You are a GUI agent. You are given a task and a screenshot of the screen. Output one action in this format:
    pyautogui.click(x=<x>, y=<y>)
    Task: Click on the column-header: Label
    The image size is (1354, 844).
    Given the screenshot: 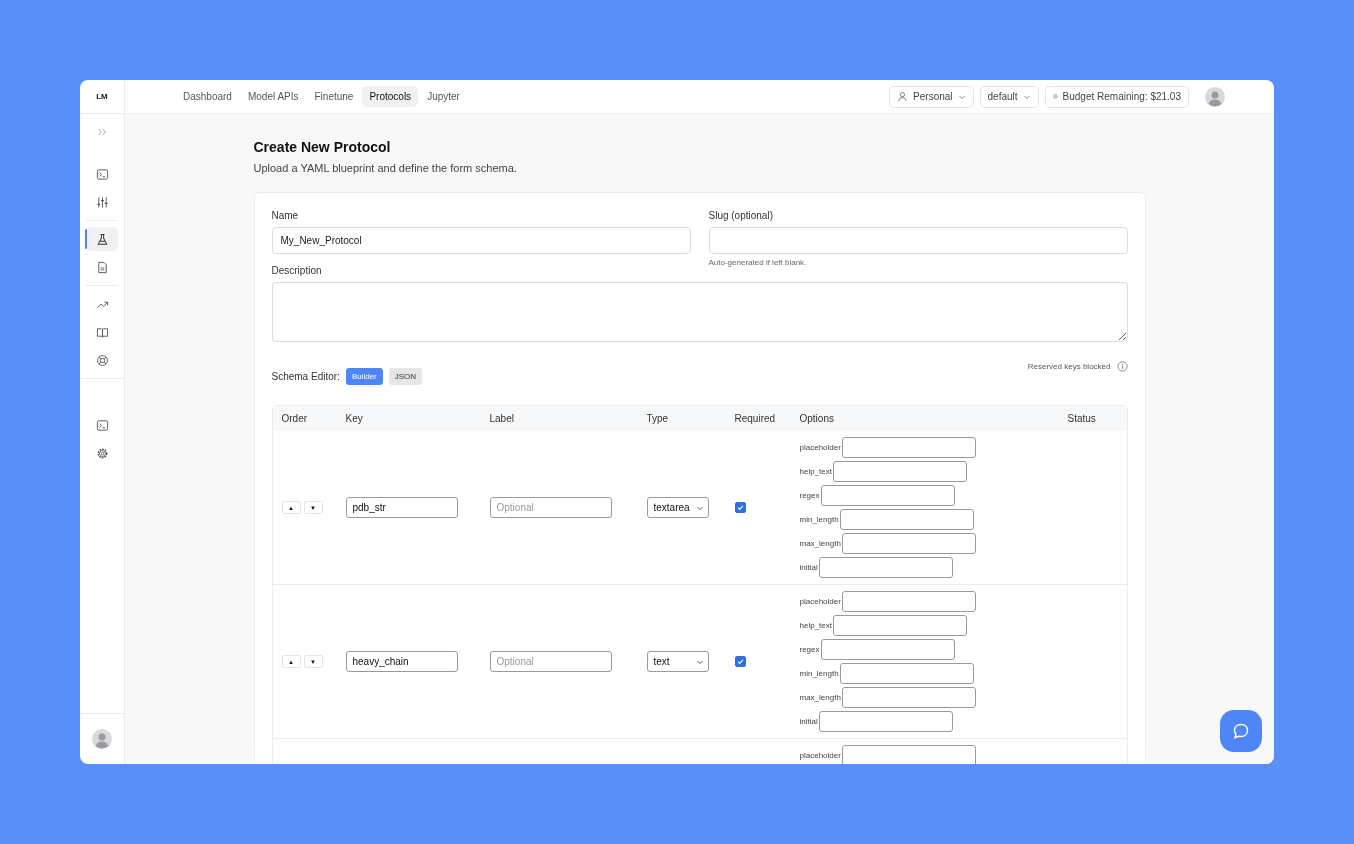 What is the action you would take?
    pyautogui.click(x=502, y=418)
    